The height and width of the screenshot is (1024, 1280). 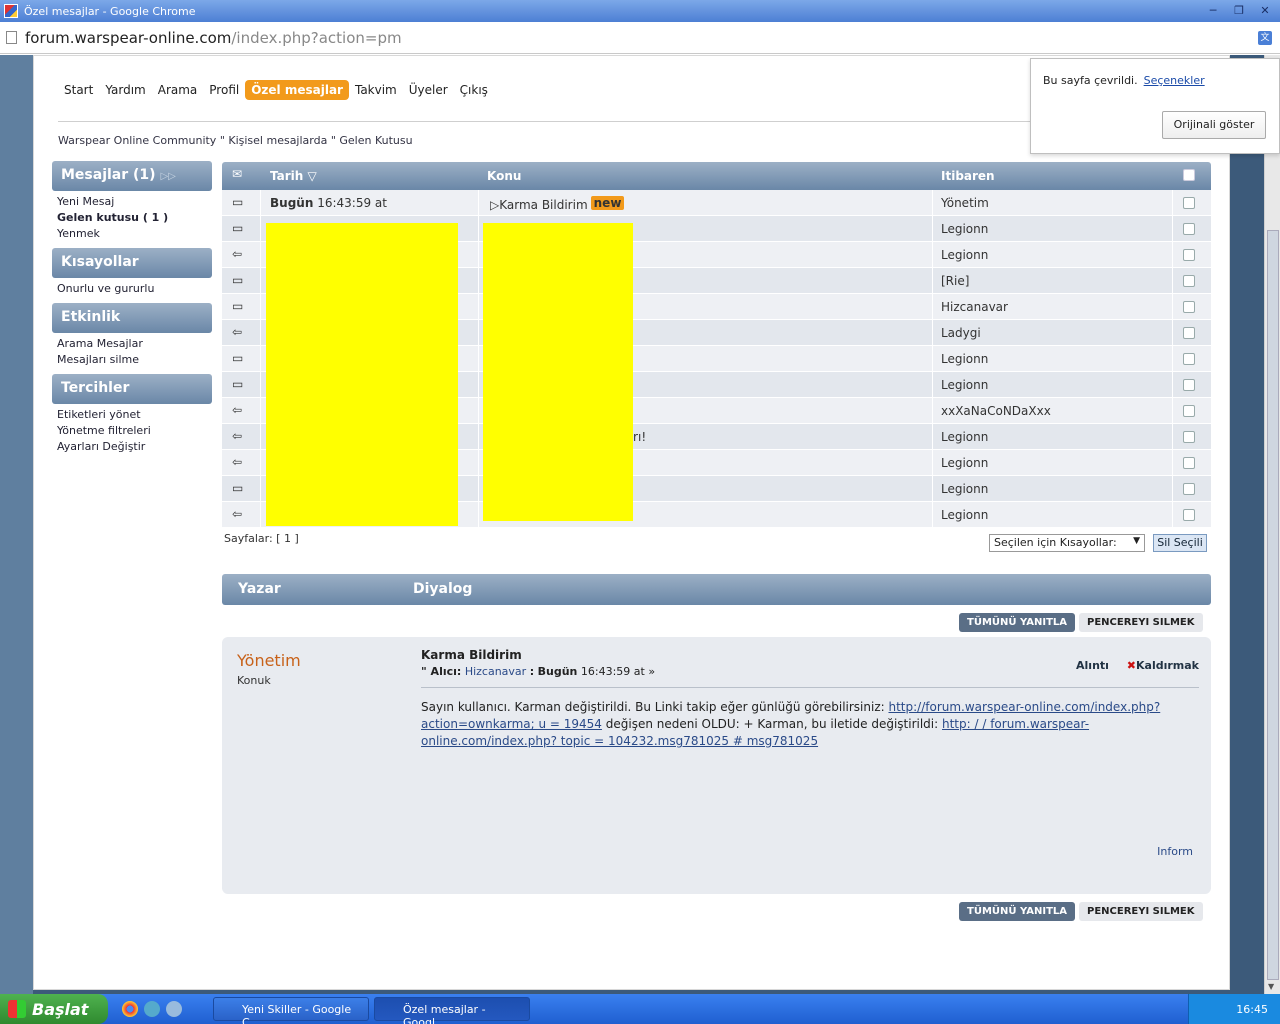 What do you see at coordinates (132, 318) in the screenshot?
I see `sidebar-header-activity: Etkinlik` at bounding box center [132, 318].